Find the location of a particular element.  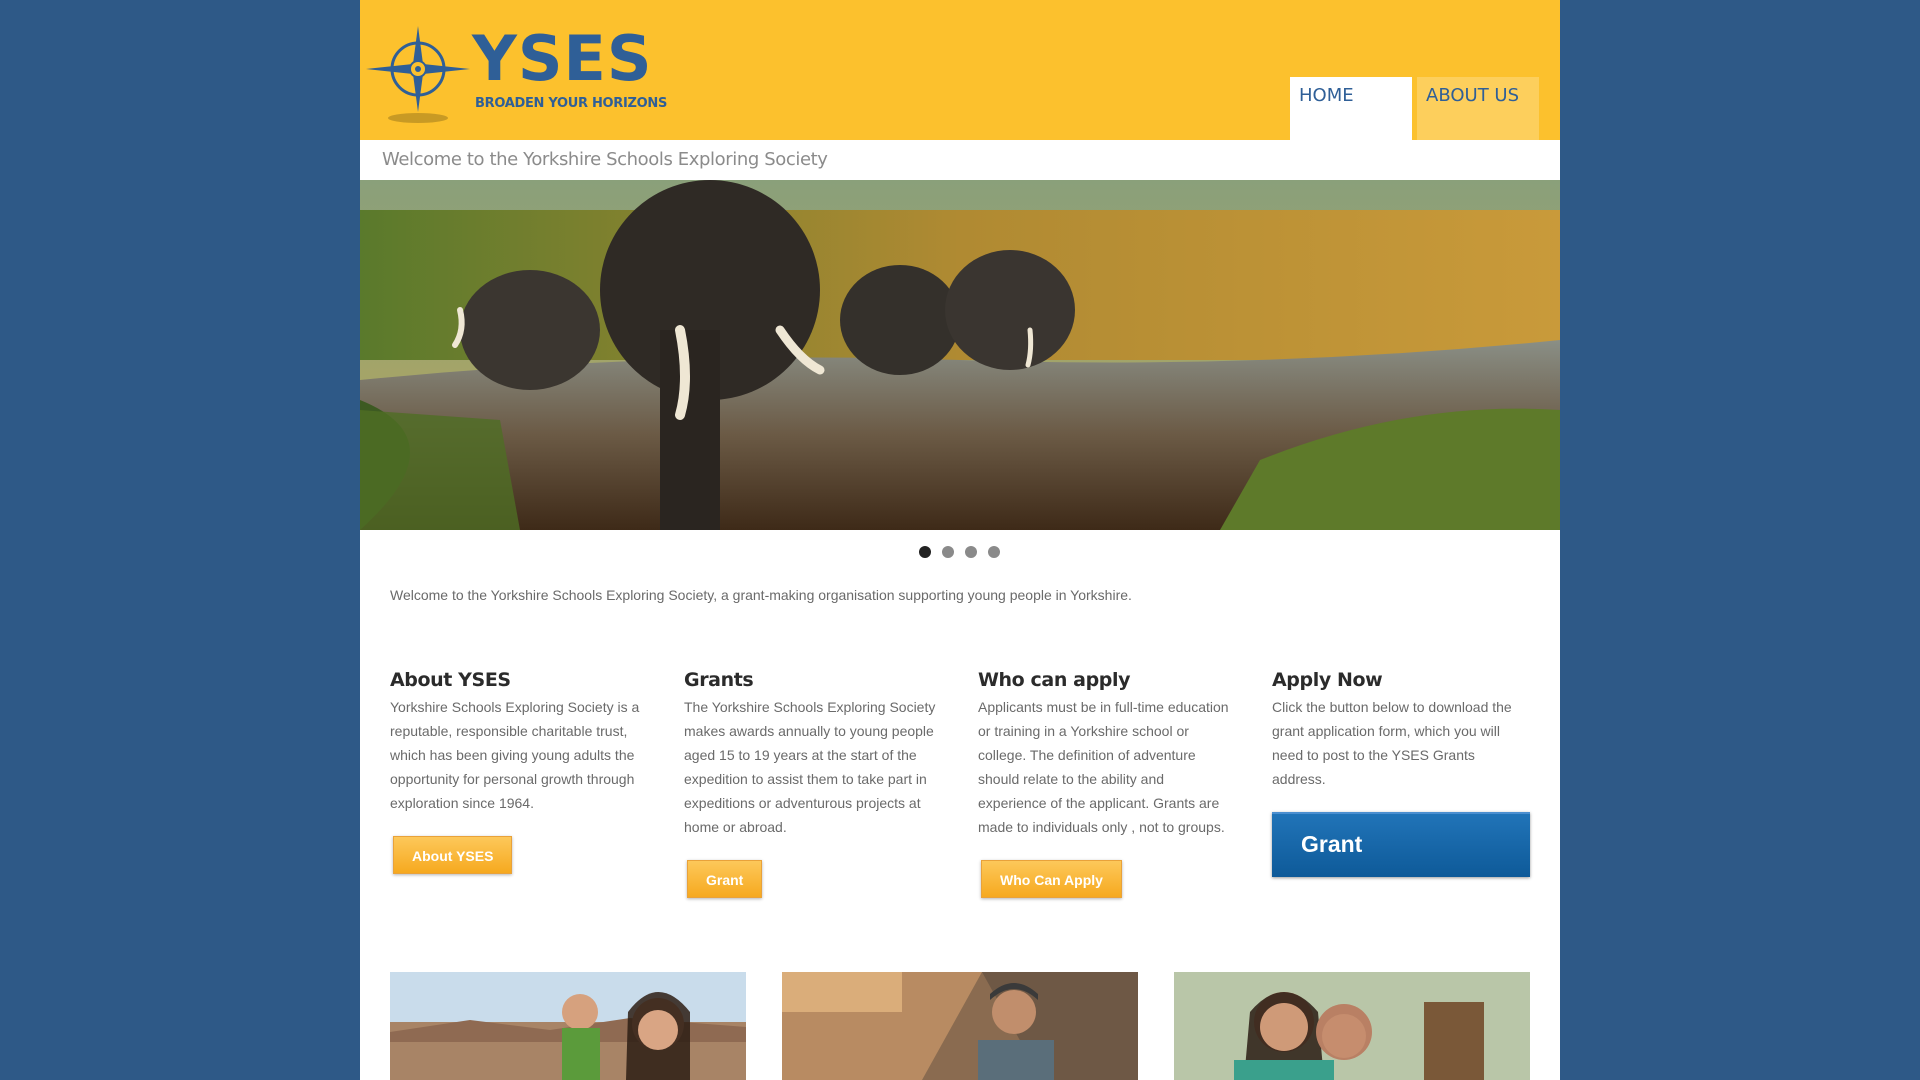

who-can-apply-button: Who Can Apply is located at coordinates (1051, 879).